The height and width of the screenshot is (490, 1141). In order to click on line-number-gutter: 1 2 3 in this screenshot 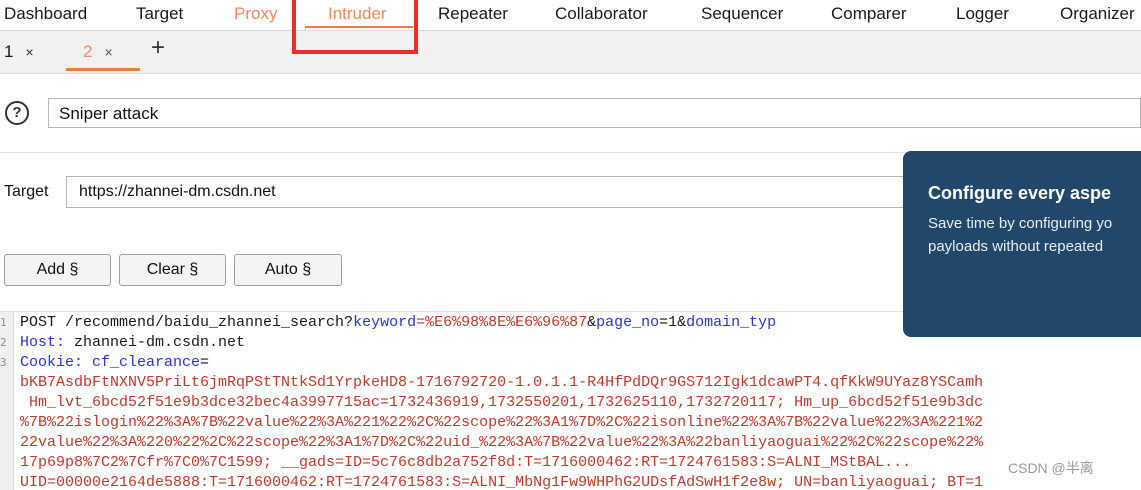, I will do `click(7, 401)`.